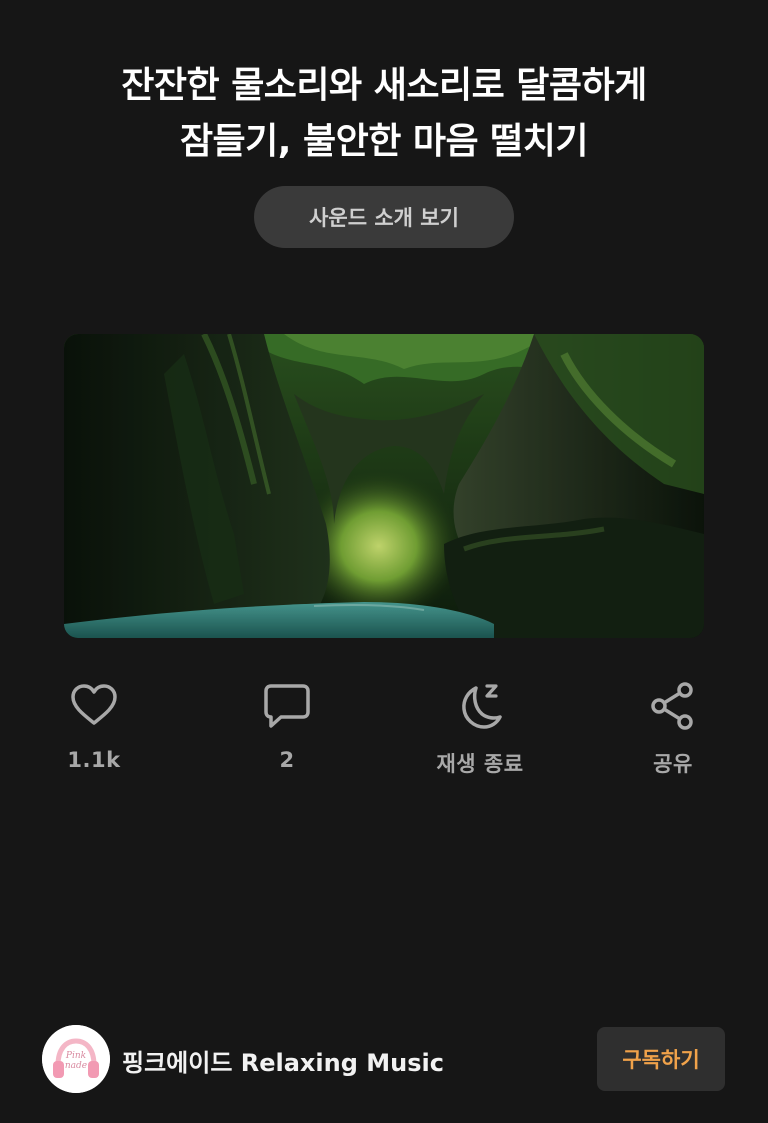 The height and width of the screenshot is (1123, 768). I want to click on comment-count: 2, so click(287, 760).